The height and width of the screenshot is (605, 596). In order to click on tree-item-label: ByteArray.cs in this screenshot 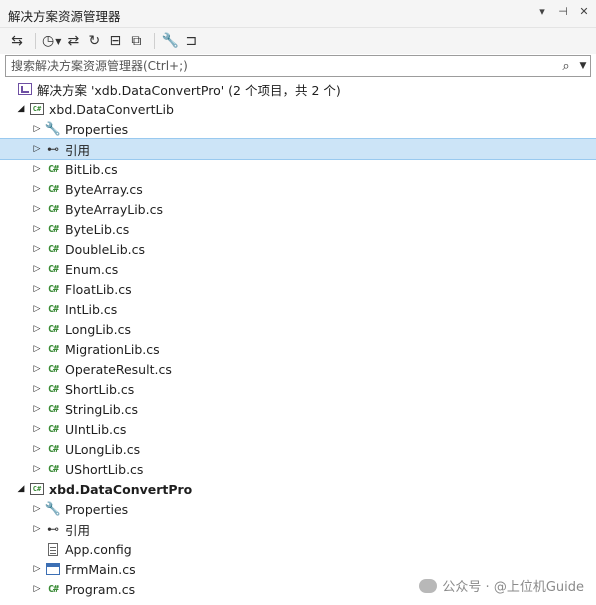, I will do `click(104, 189)`.